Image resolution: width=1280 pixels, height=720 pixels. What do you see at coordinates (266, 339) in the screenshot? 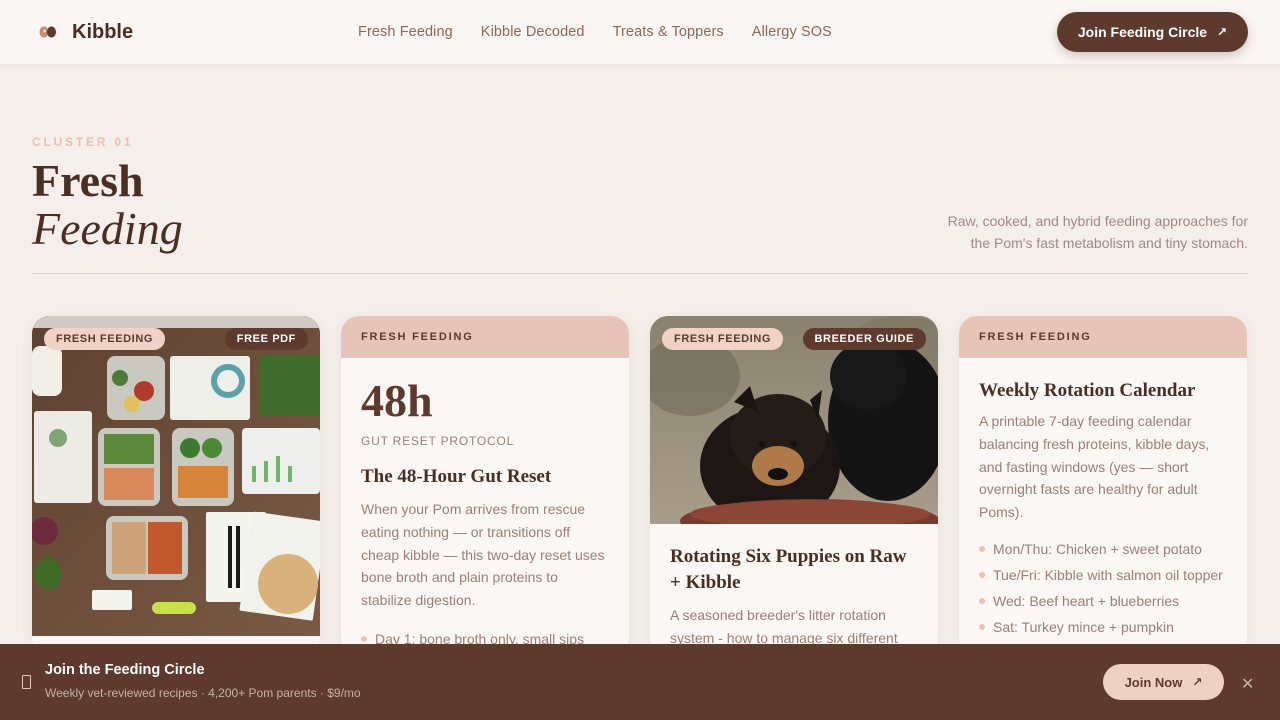
I see `card-1-badge: FREE PDF` at bounding box center [266, 339].